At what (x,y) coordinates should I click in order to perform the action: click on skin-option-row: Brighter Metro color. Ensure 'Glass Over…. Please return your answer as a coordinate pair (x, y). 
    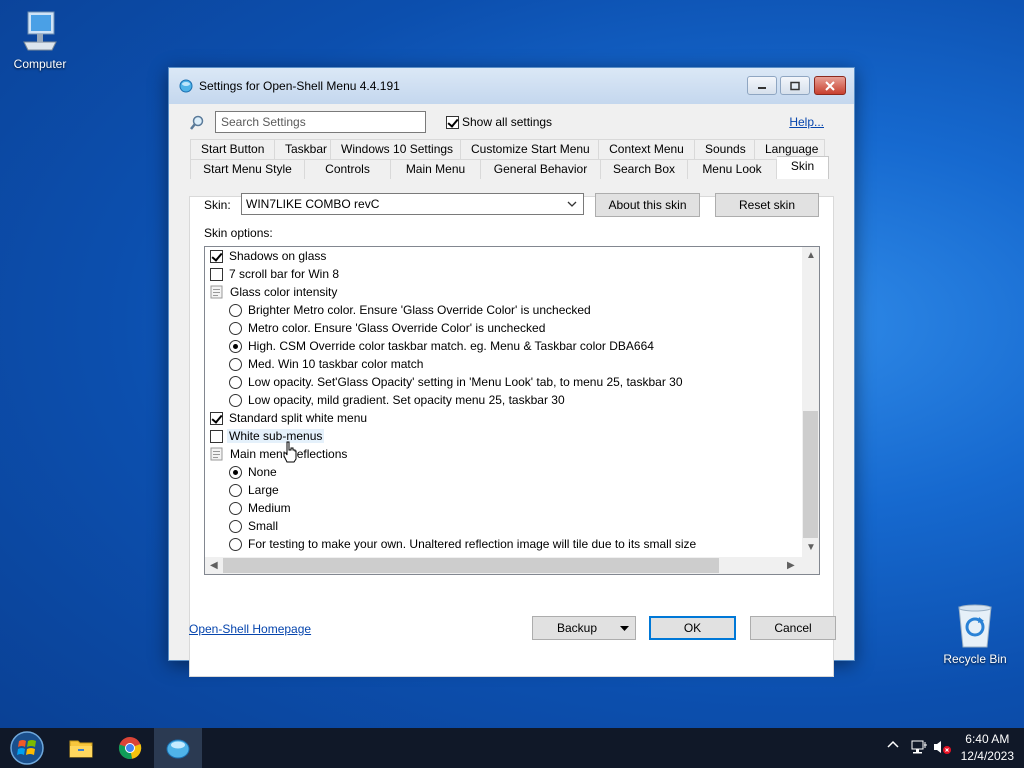
    Looking at the image, I should click on (410, 310).